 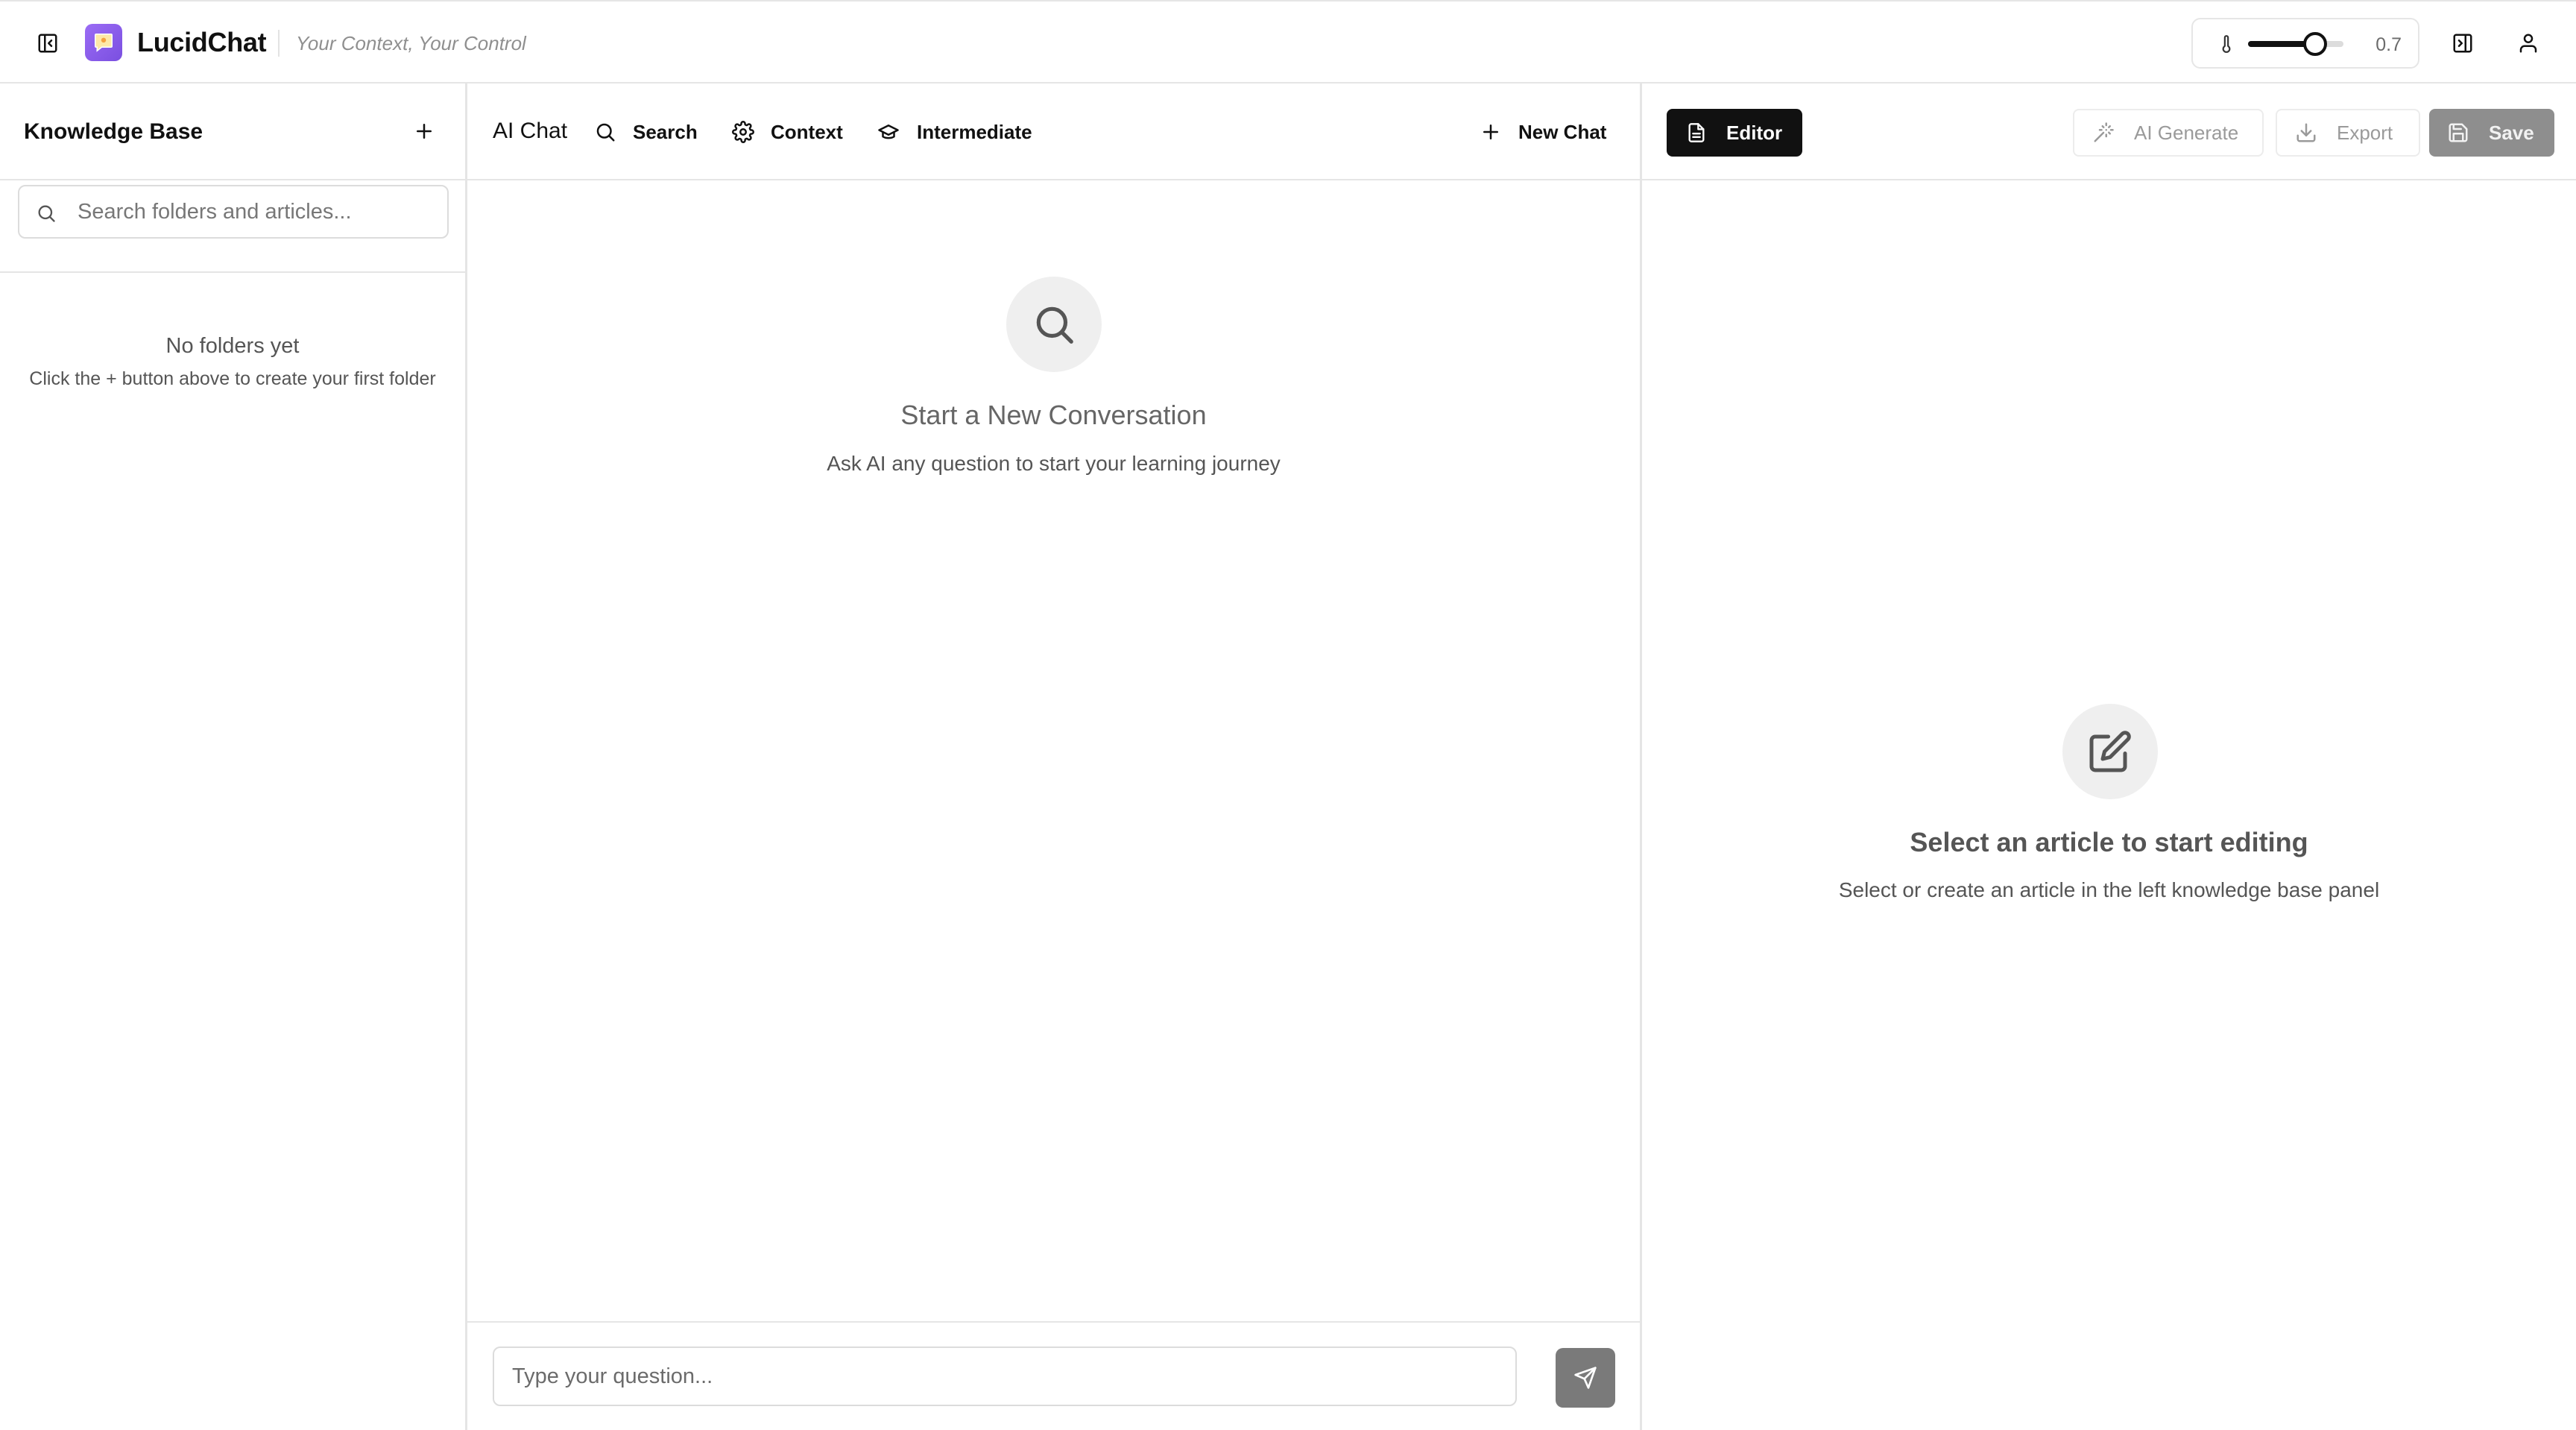 What do you see at coordinates (888, 132) in the screenshot?
I see `graduation-cap-icon` at bounding box center [888, 132].